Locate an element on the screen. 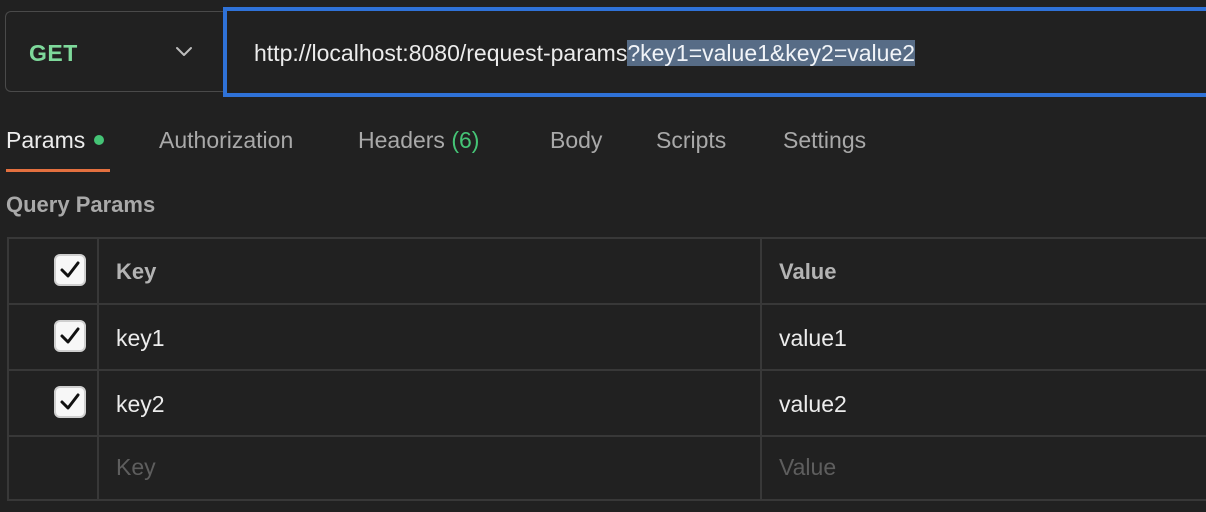 This screenshot has height=512, width=1206. tab-headers-label: Headers is located at coordinates (401, 140).